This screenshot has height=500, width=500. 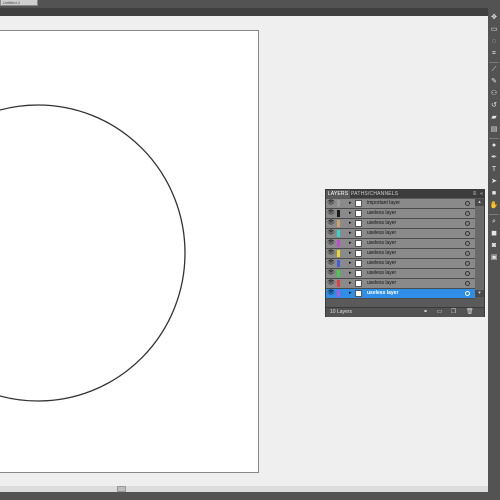 I want to click on layers-scrollbar: ▴ ▾, so click(x=479, y=248).